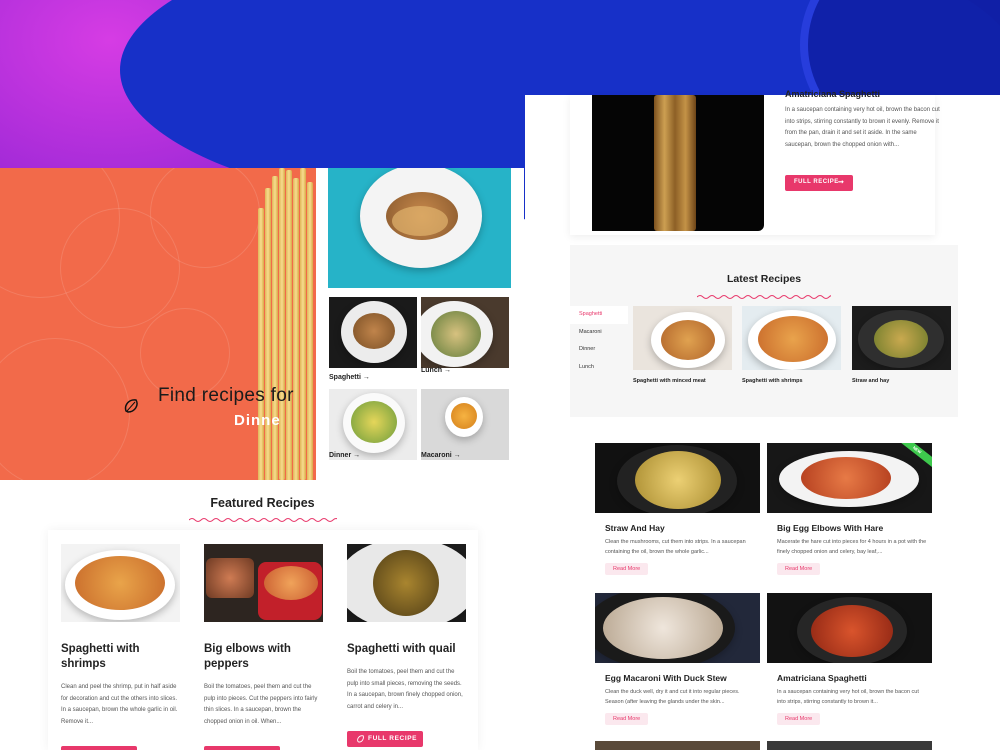 The width and height of the screenshot is (1000, 750). Describe the element at coordinates (465, 424) in the screenshot. I see `gallery-tile-macaroni` at that location.